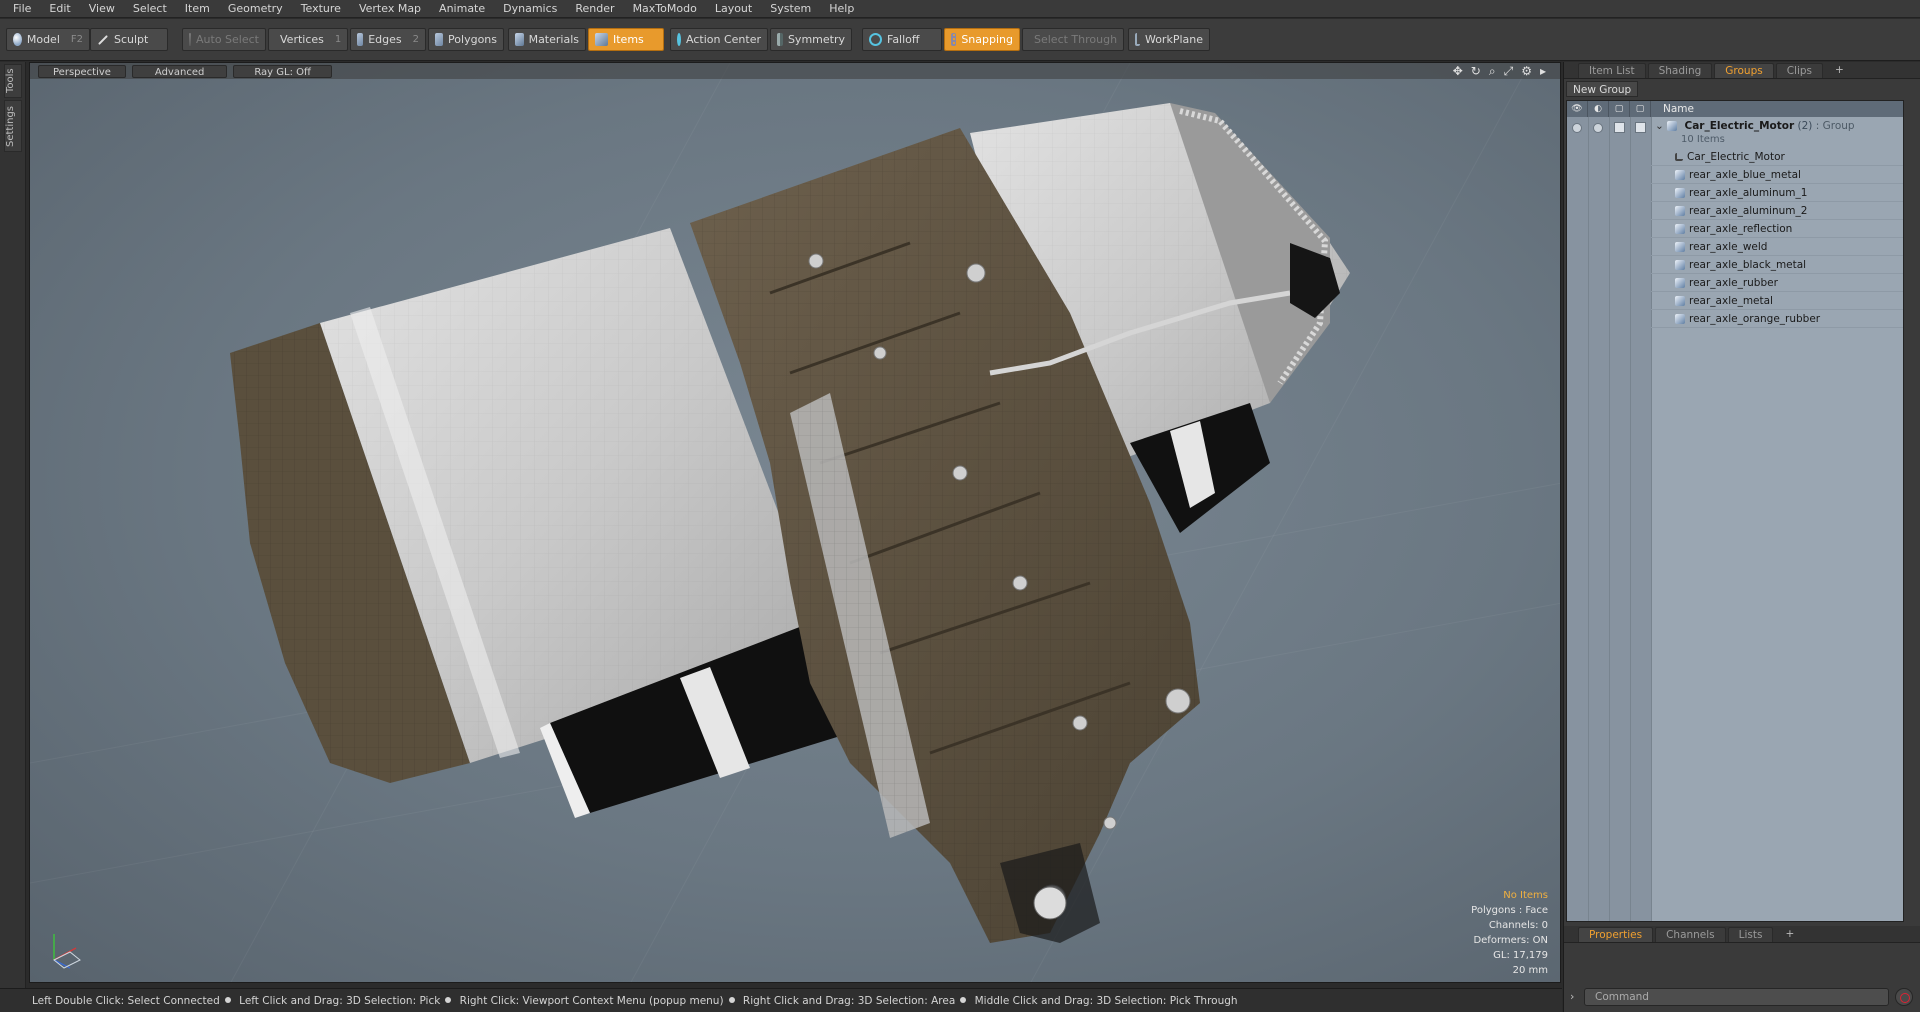 This screenshot has width=1920, height=1012. What do you see at coordinates (1904, 997) in the screenshot?
I see `command-history-button` at bounding box center [1904, 997].